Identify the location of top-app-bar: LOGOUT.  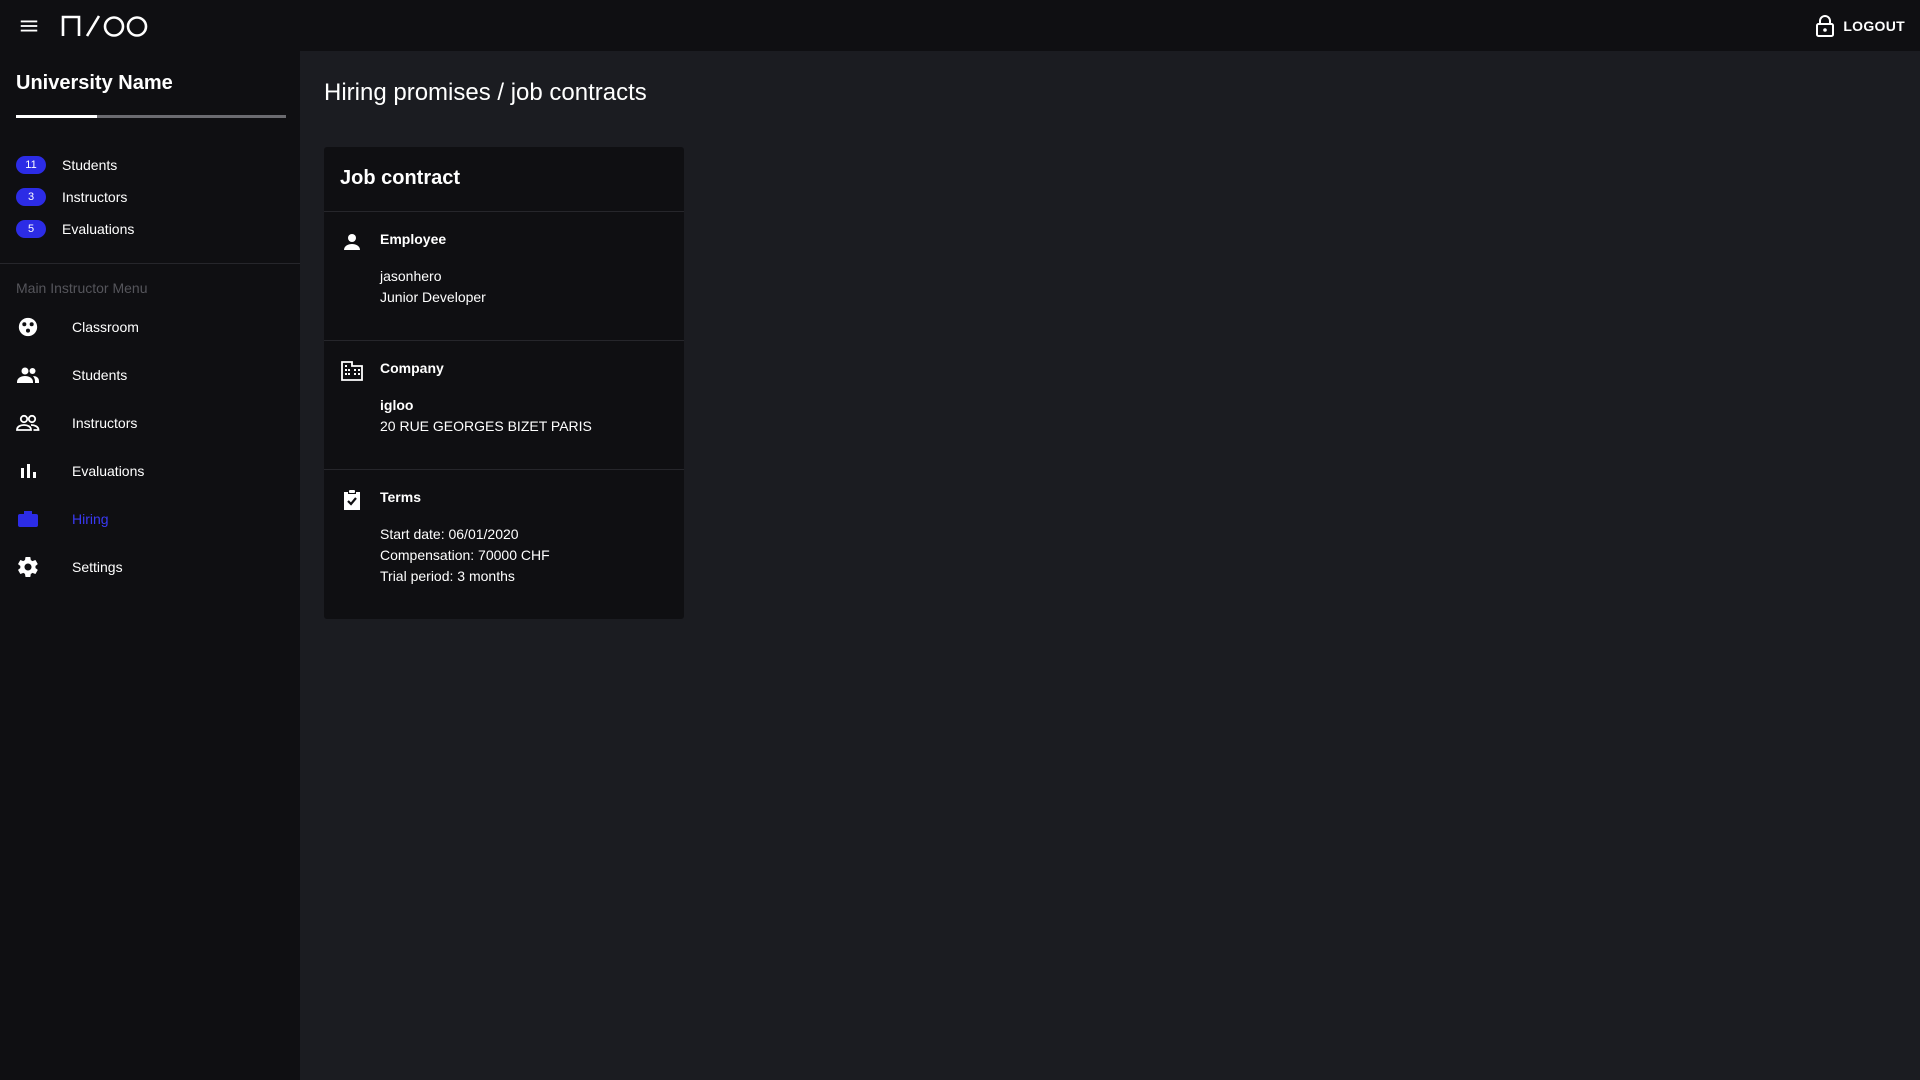
(960, 25).